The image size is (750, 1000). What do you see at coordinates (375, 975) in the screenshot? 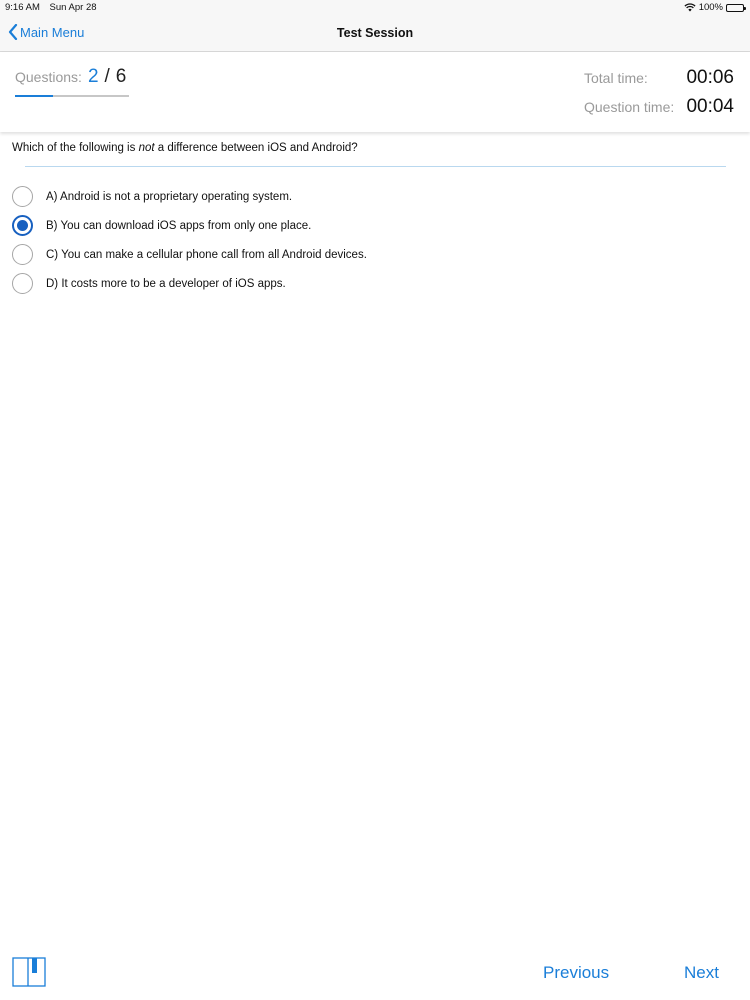
I see `bottom-toolbar: Previous Next` at bounding box center [375, 975].